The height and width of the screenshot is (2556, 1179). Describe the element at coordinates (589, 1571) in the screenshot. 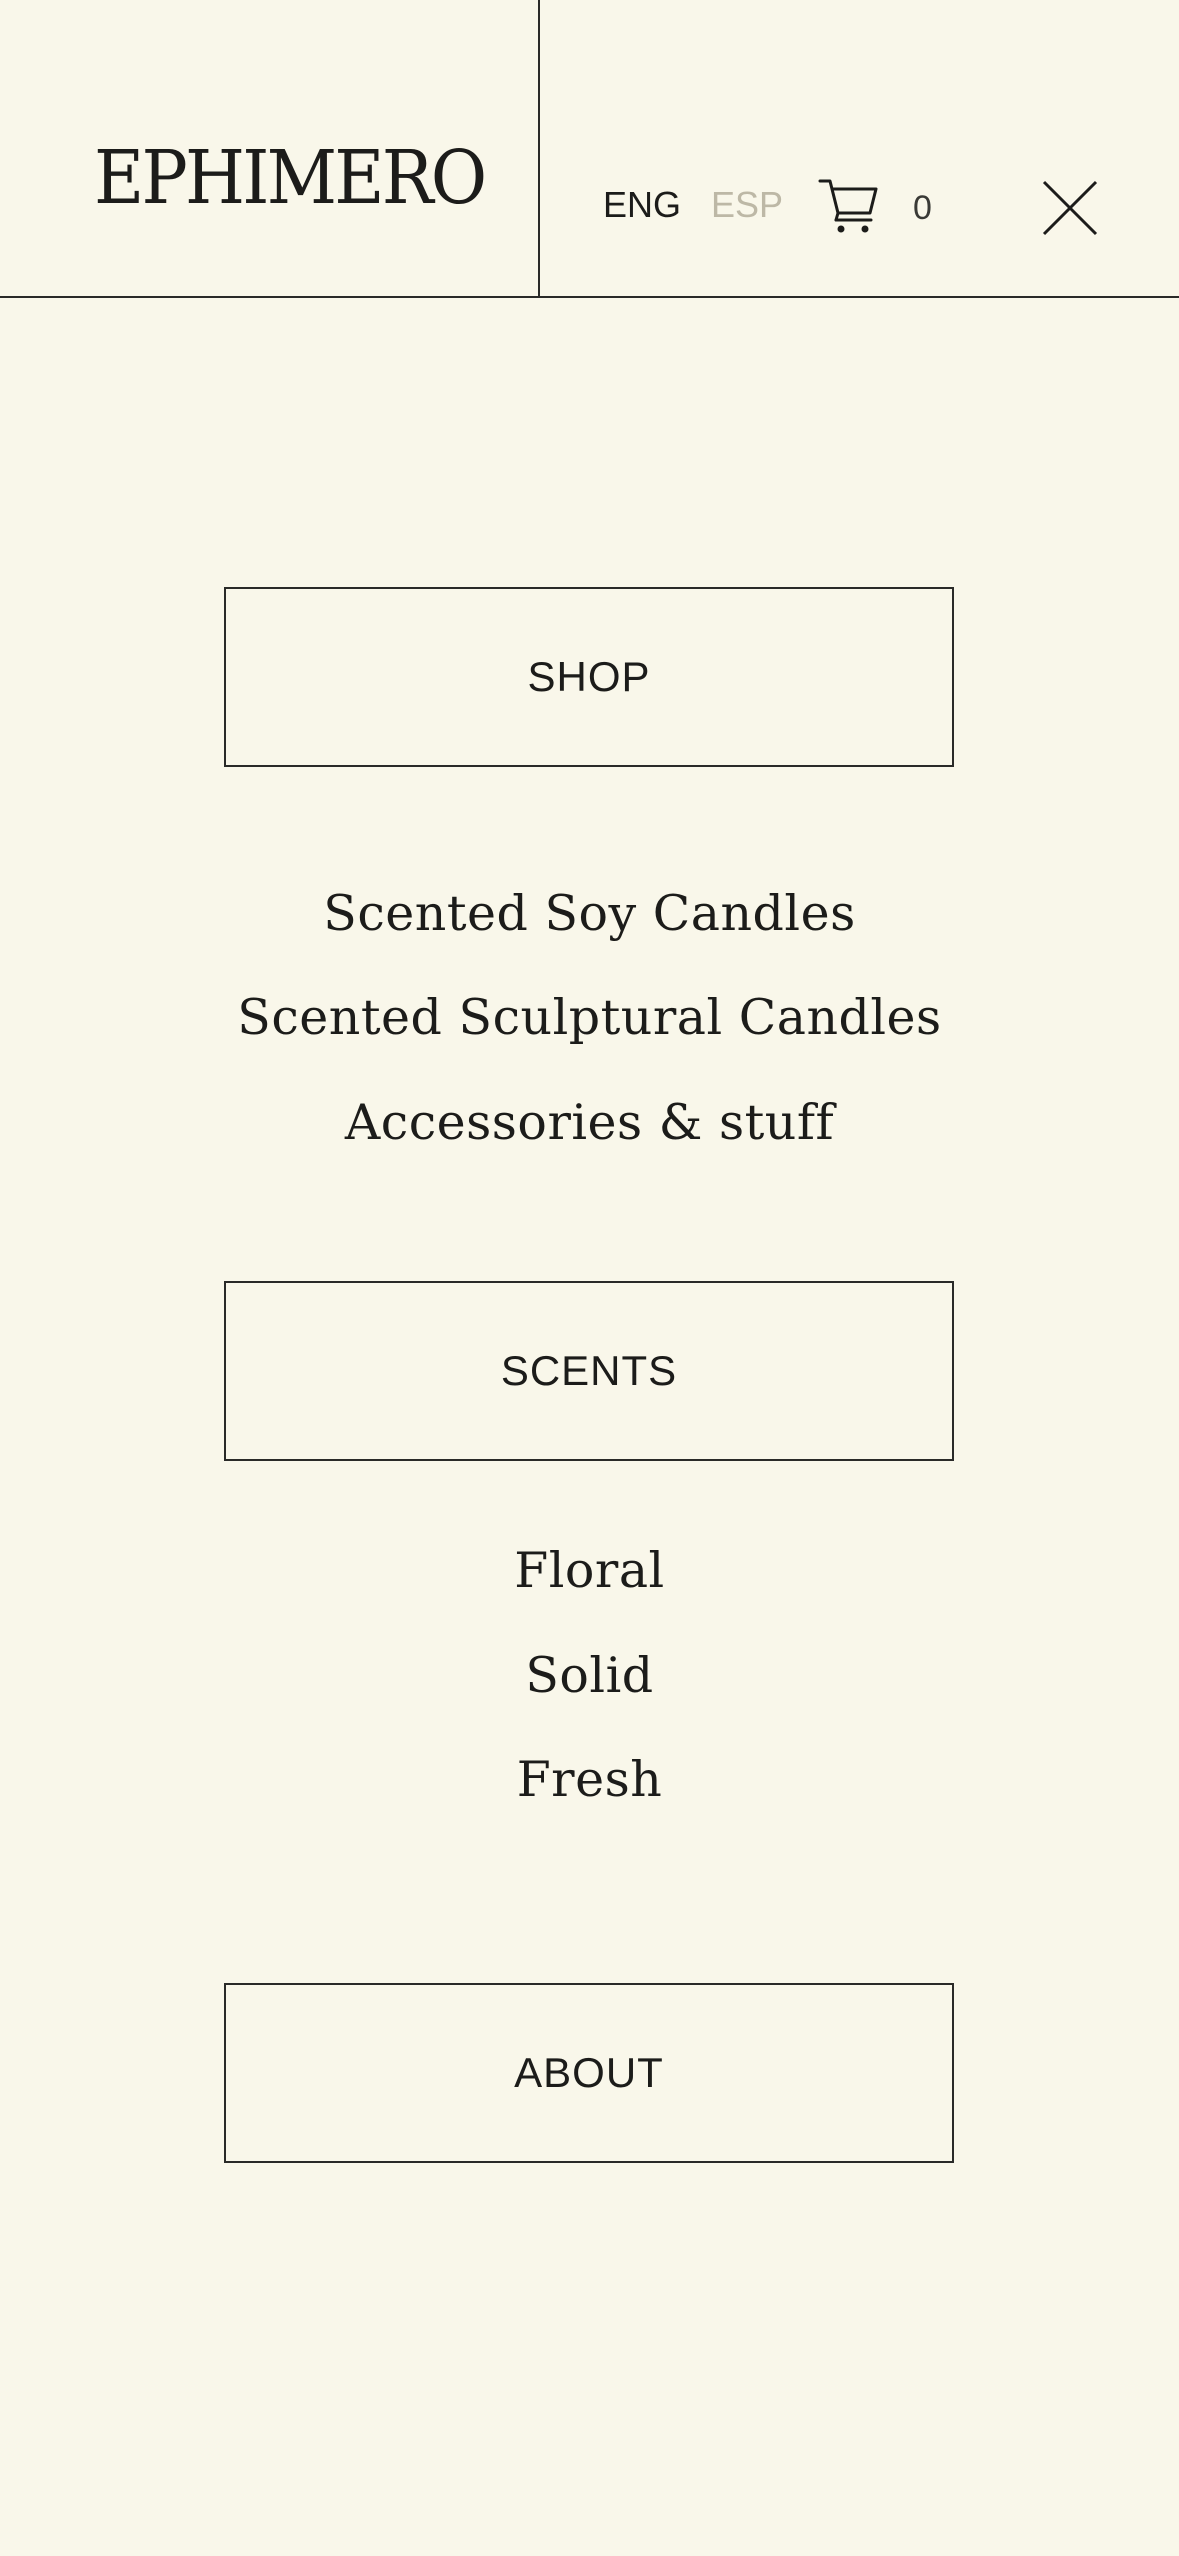

I see `menu-item-floral: Floral` at that location.